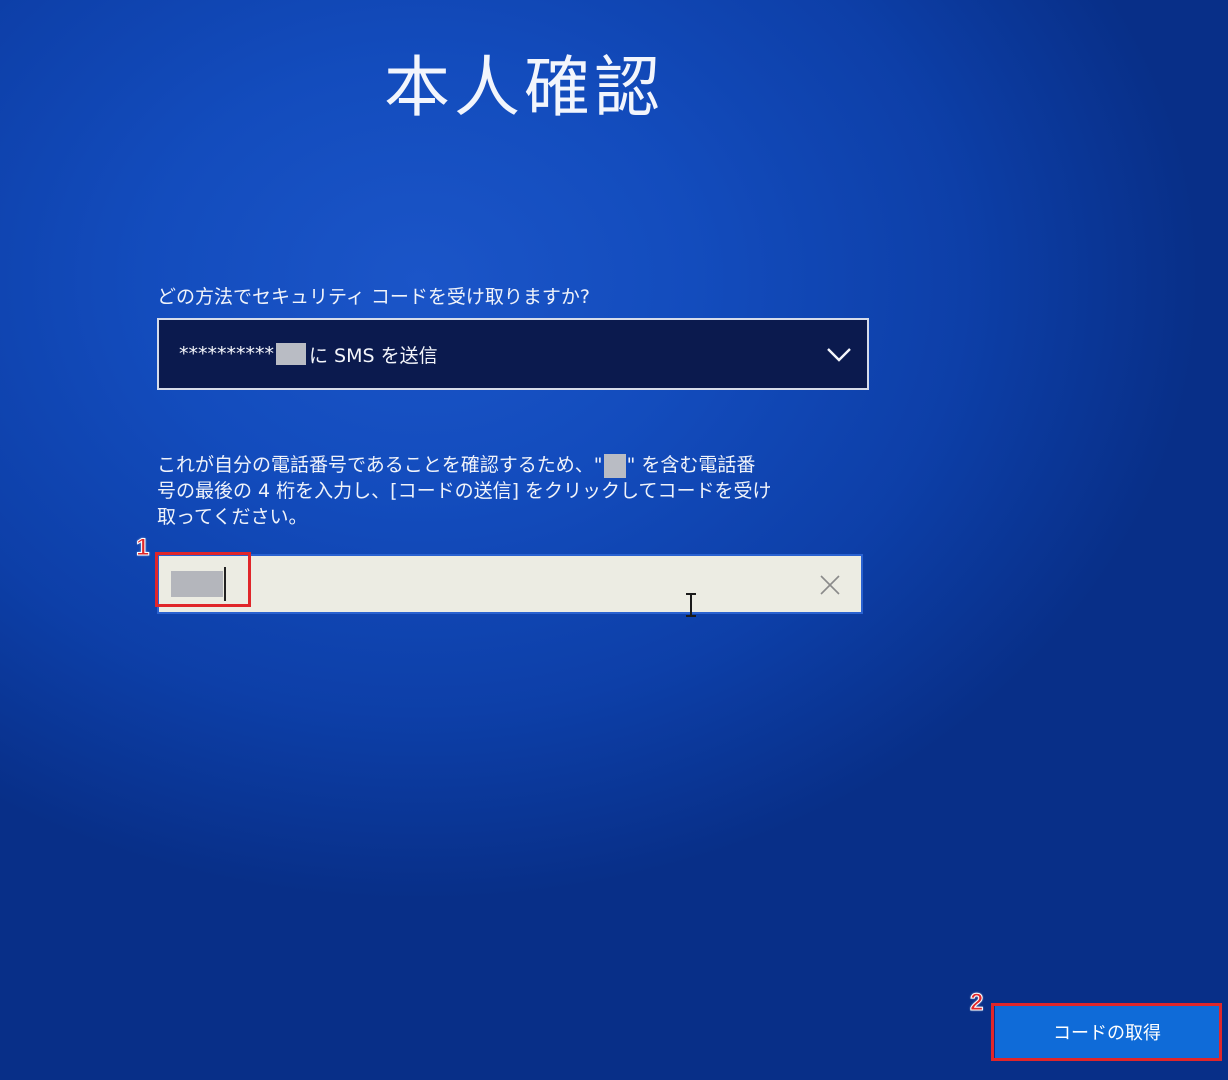 This screenshot has height=1080, width=1228. I want to click on page-title: 本人確認, so click(524, 87).